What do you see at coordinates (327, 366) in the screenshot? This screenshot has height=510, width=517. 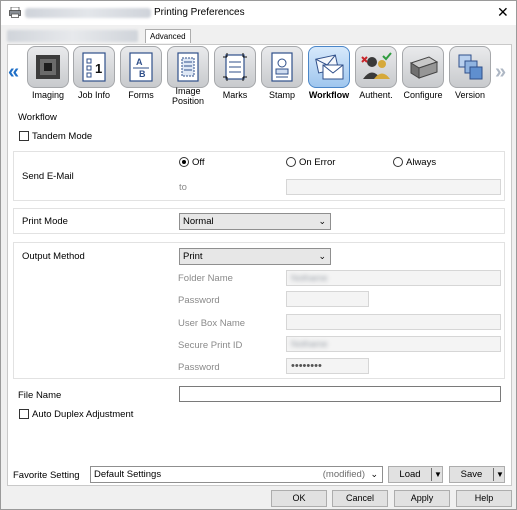 I see `secure-password-field: ••••••••` at bounding box center [327, 366].